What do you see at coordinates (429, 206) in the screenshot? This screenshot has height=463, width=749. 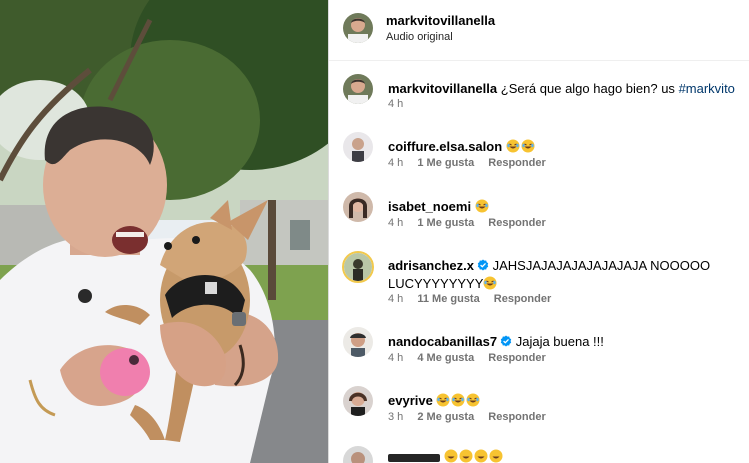 I see `comment-username: isabet_noemi` at bounding box center [429, 206].